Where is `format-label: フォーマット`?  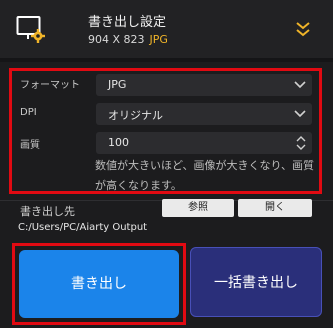 format-label: フォーマット is located at coordinates (50, 85).